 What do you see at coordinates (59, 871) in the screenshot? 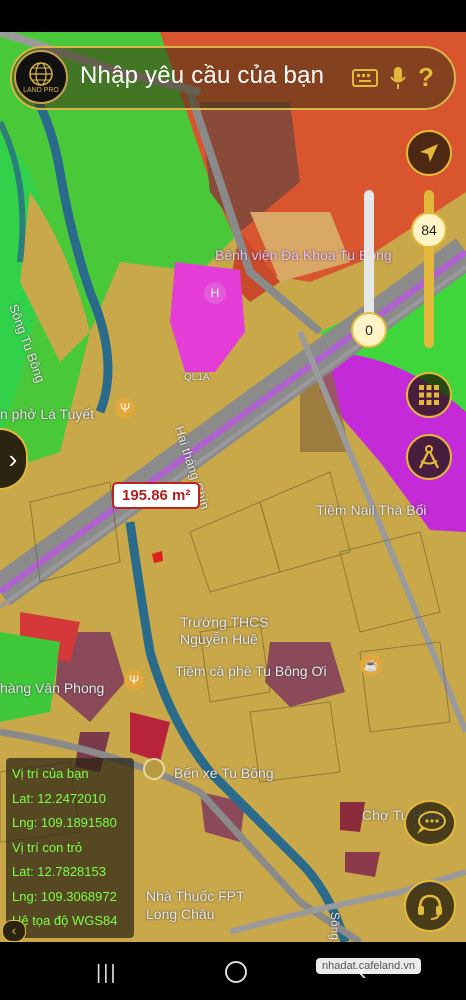
I see `pointer-lat: Lat: 12.7828153` at bounding box center [59, 871].